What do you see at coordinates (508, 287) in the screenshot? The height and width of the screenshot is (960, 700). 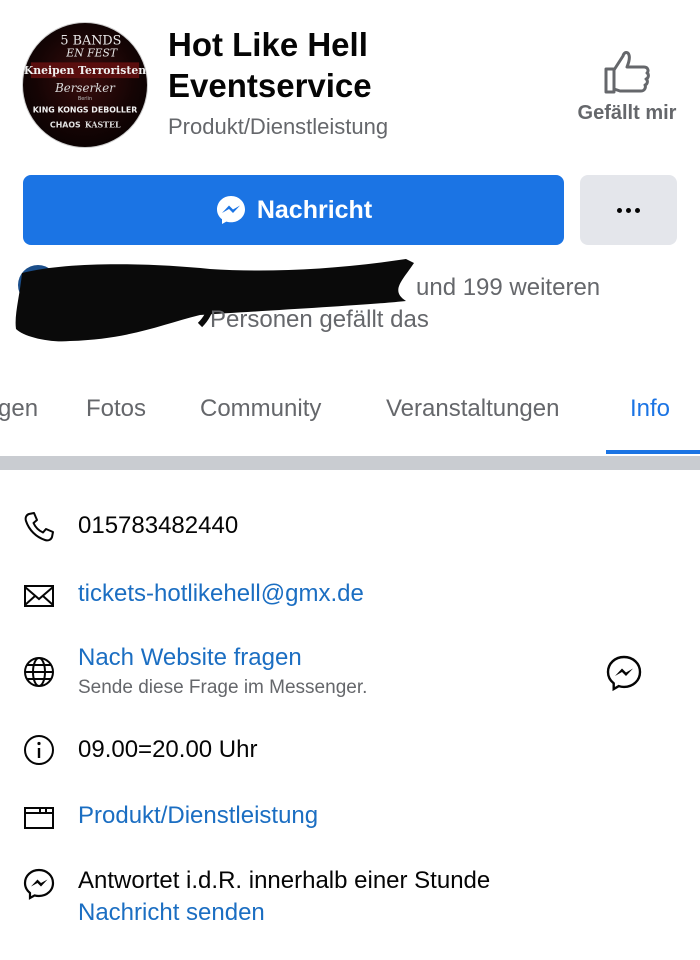 I see `likes-line1: und 199 weiteren` at bounding box center [508, 287].